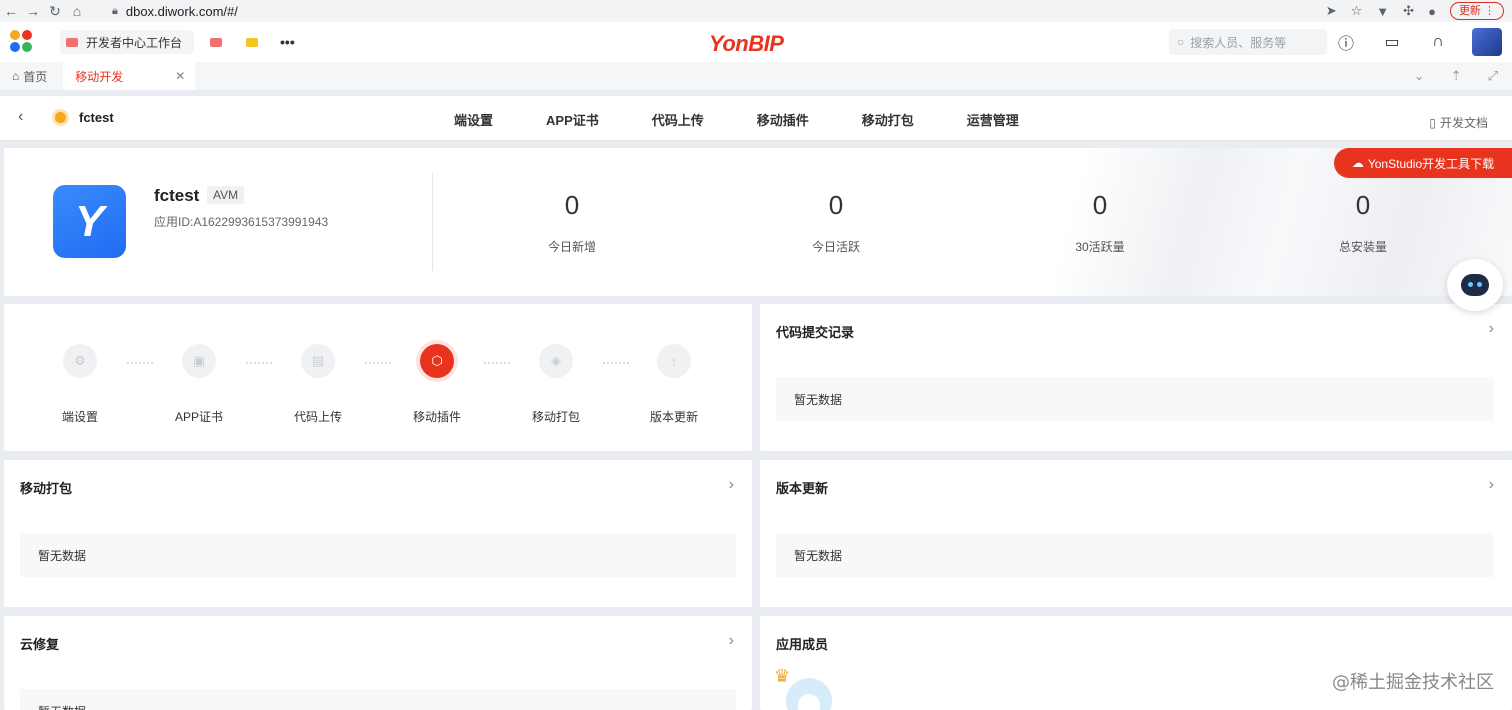 The width and height of the screenshot is (1512, 710). What do you see at coordinates (1456, 76) in the screenshot?
I see `upload-icon: ⇡` at bounding box center [1456, 76].